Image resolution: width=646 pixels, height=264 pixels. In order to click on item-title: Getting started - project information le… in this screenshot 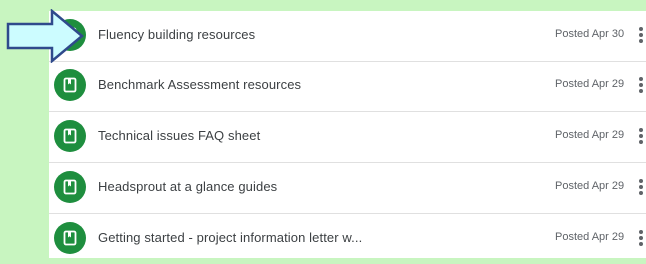, I will do `click(230, 237)`.